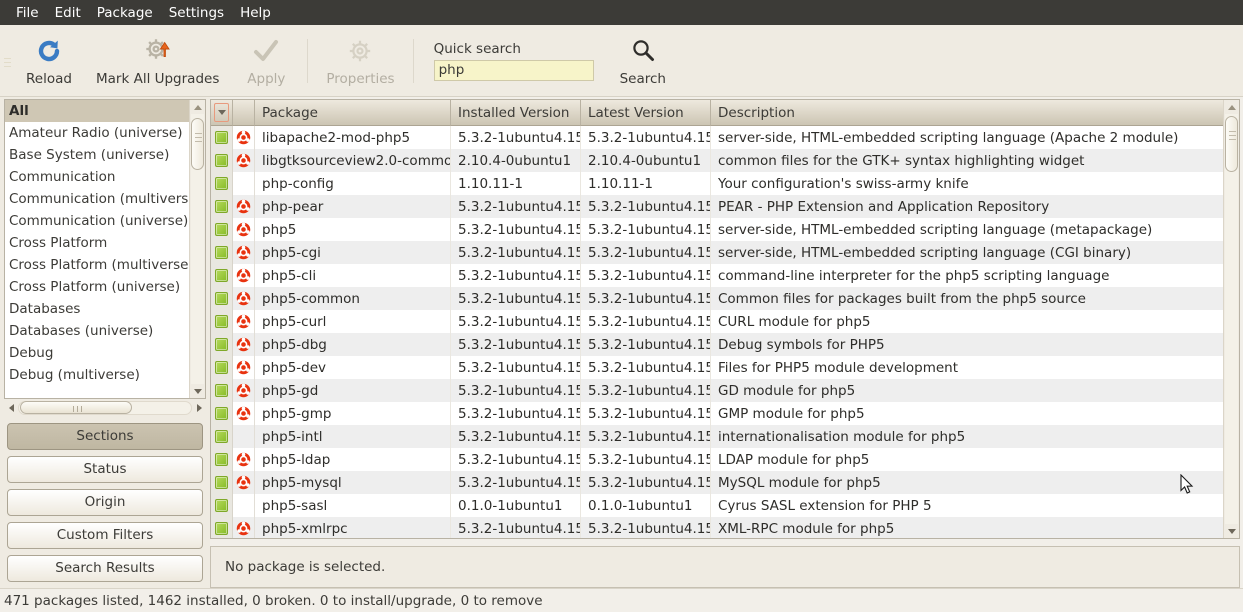 The width and height of the screenshot is (1243, 612). I want to click on category-item-amateur-radio-universe: Amateur Radio (universe), so click(97, 133).